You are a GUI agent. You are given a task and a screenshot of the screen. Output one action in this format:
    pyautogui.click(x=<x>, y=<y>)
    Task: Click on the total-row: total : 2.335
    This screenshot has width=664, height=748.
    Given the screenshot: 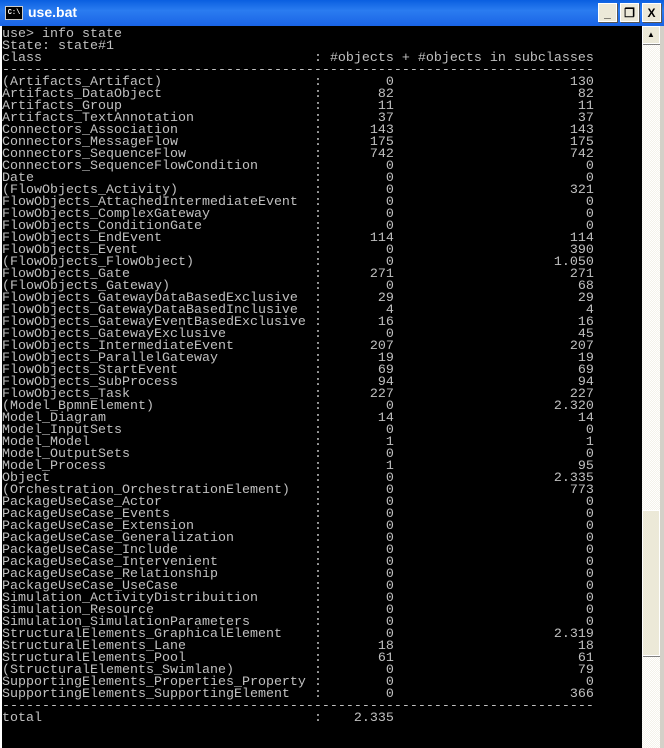 What is the action you would take?
    pyautogui.click(x=322, y=718)
    